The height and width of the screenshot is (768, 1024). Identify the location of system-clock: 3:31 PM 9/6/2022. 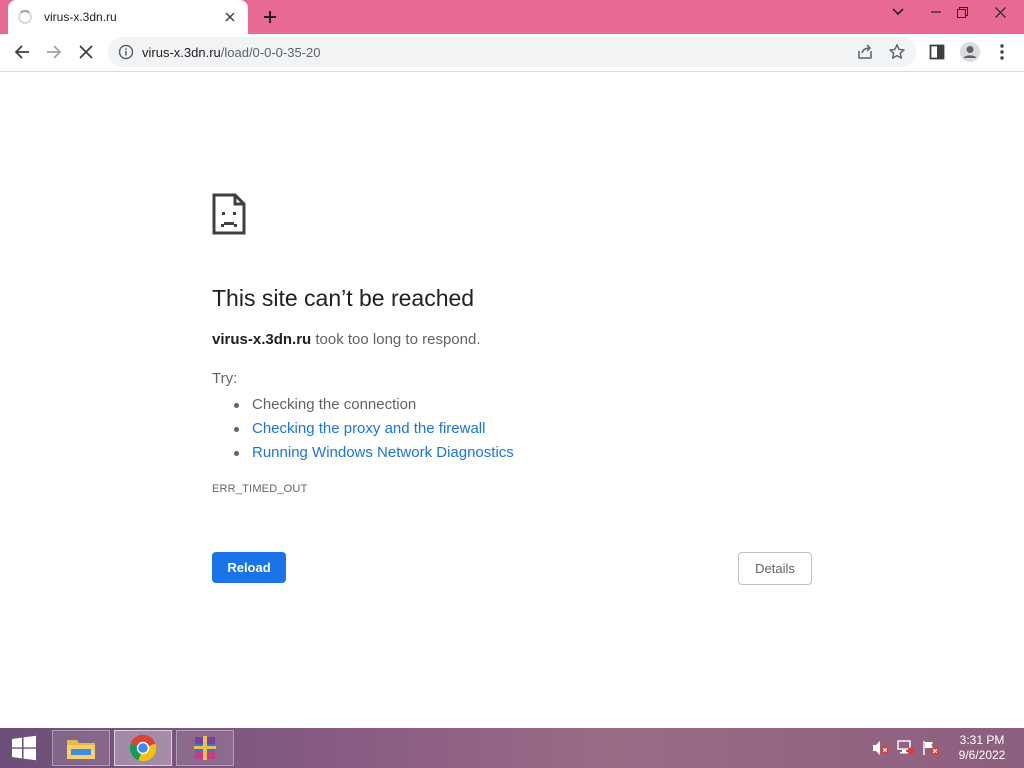
(982, 748).